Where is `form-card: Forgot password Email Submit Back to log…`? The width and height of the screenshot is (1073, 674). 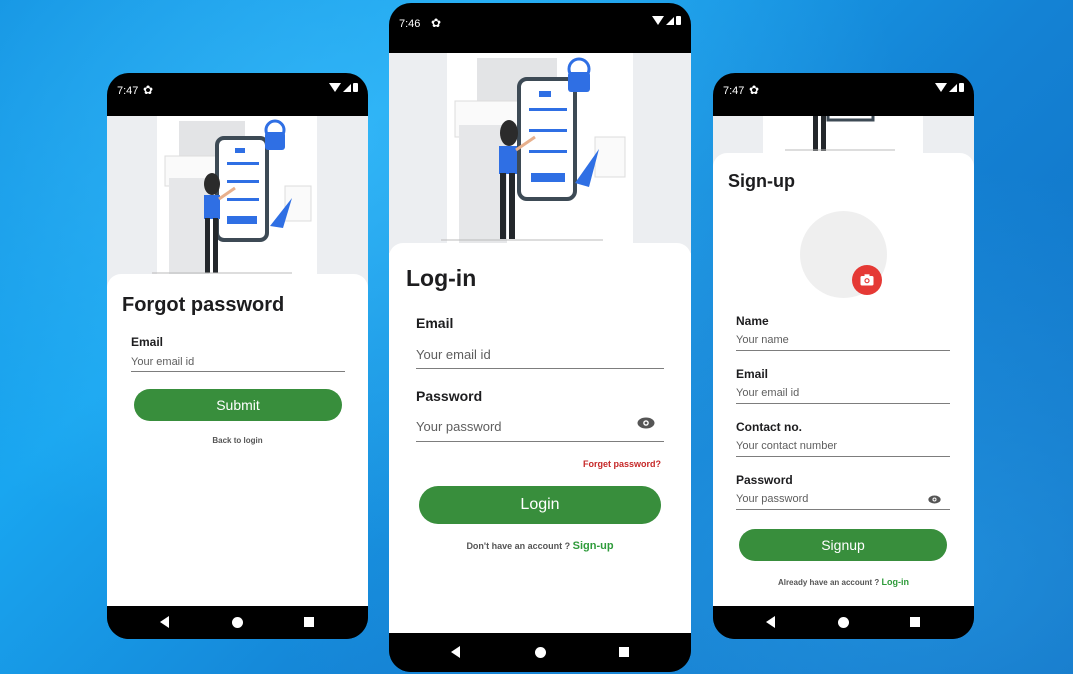
form-card: Forgot password Email Submit Back to log… is located at coordinates (237, 440).